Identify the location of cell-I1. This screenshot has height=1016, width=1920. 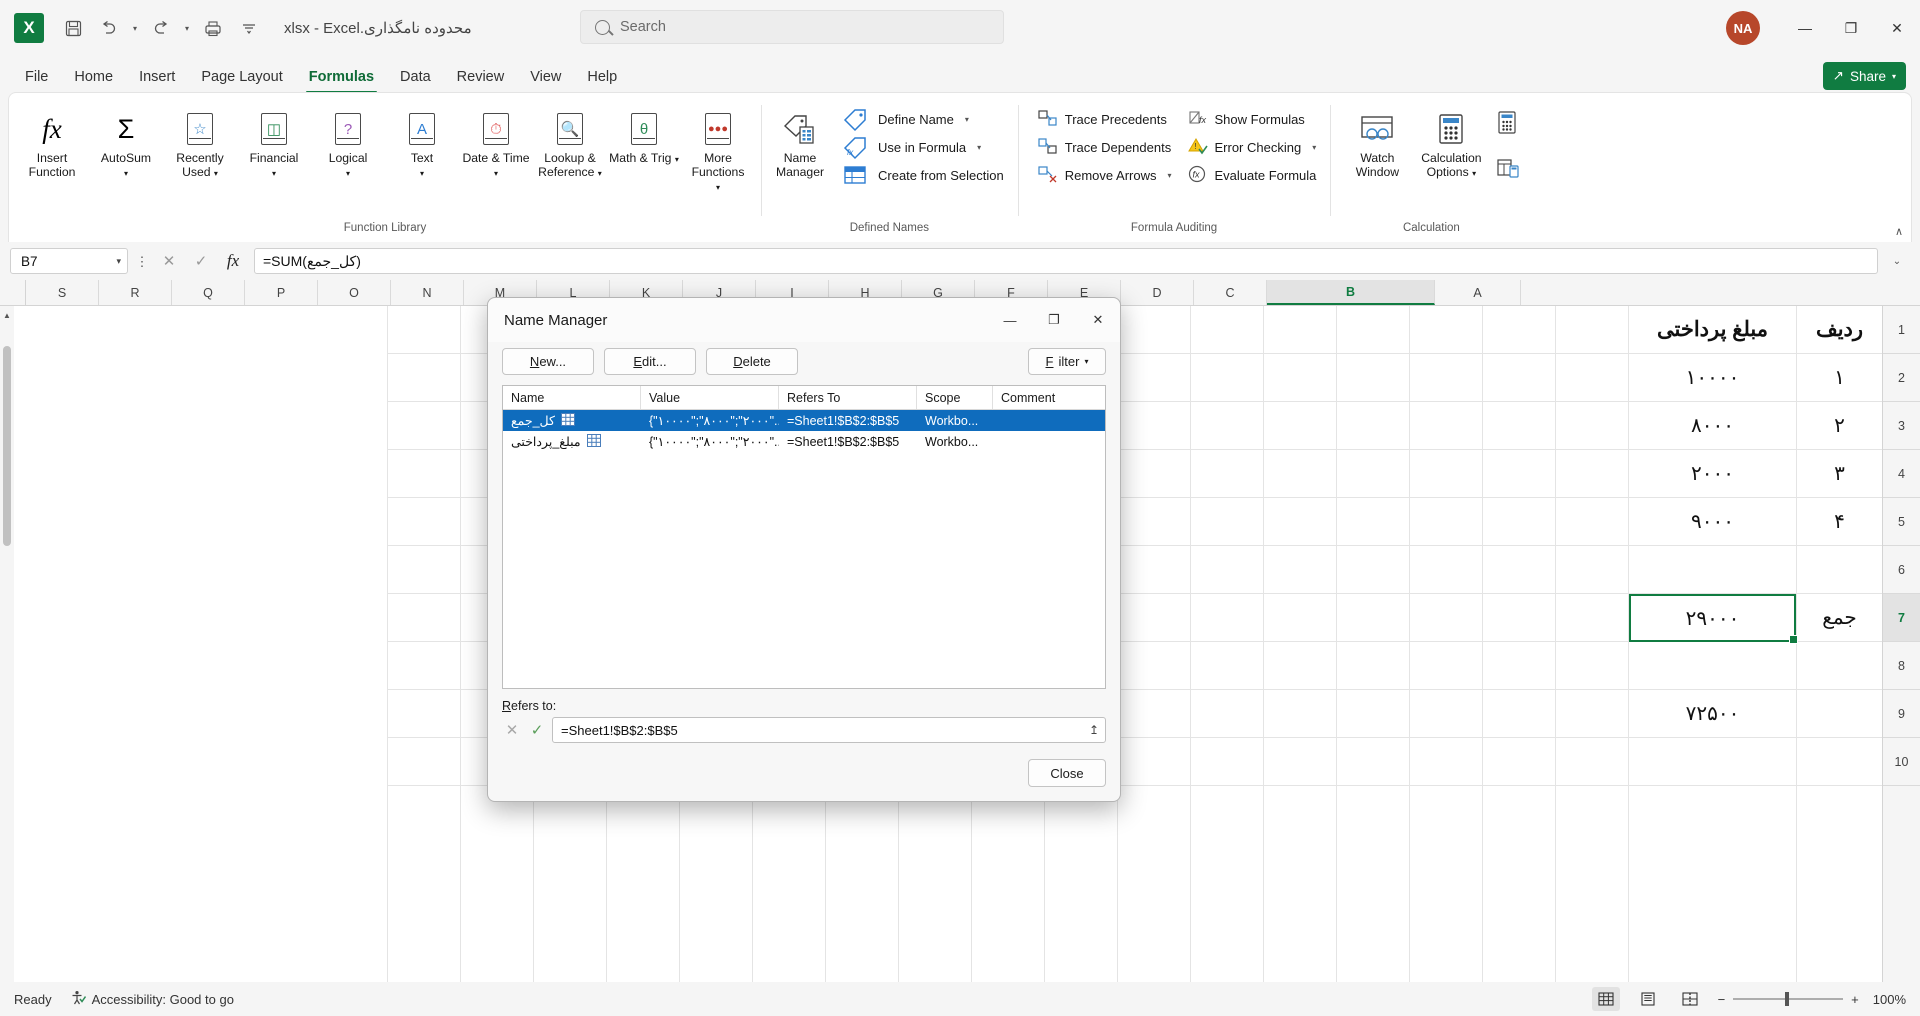
(1154, 330).